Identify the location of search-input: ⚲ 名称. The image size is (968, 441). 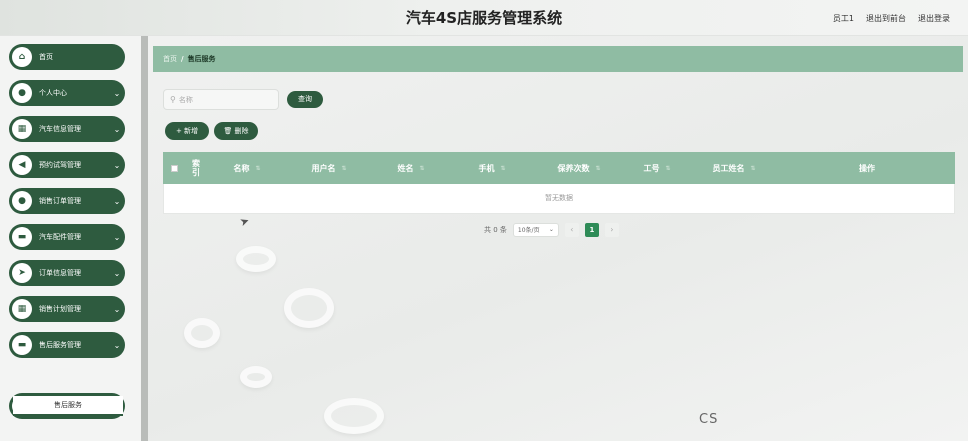
(221, 99).